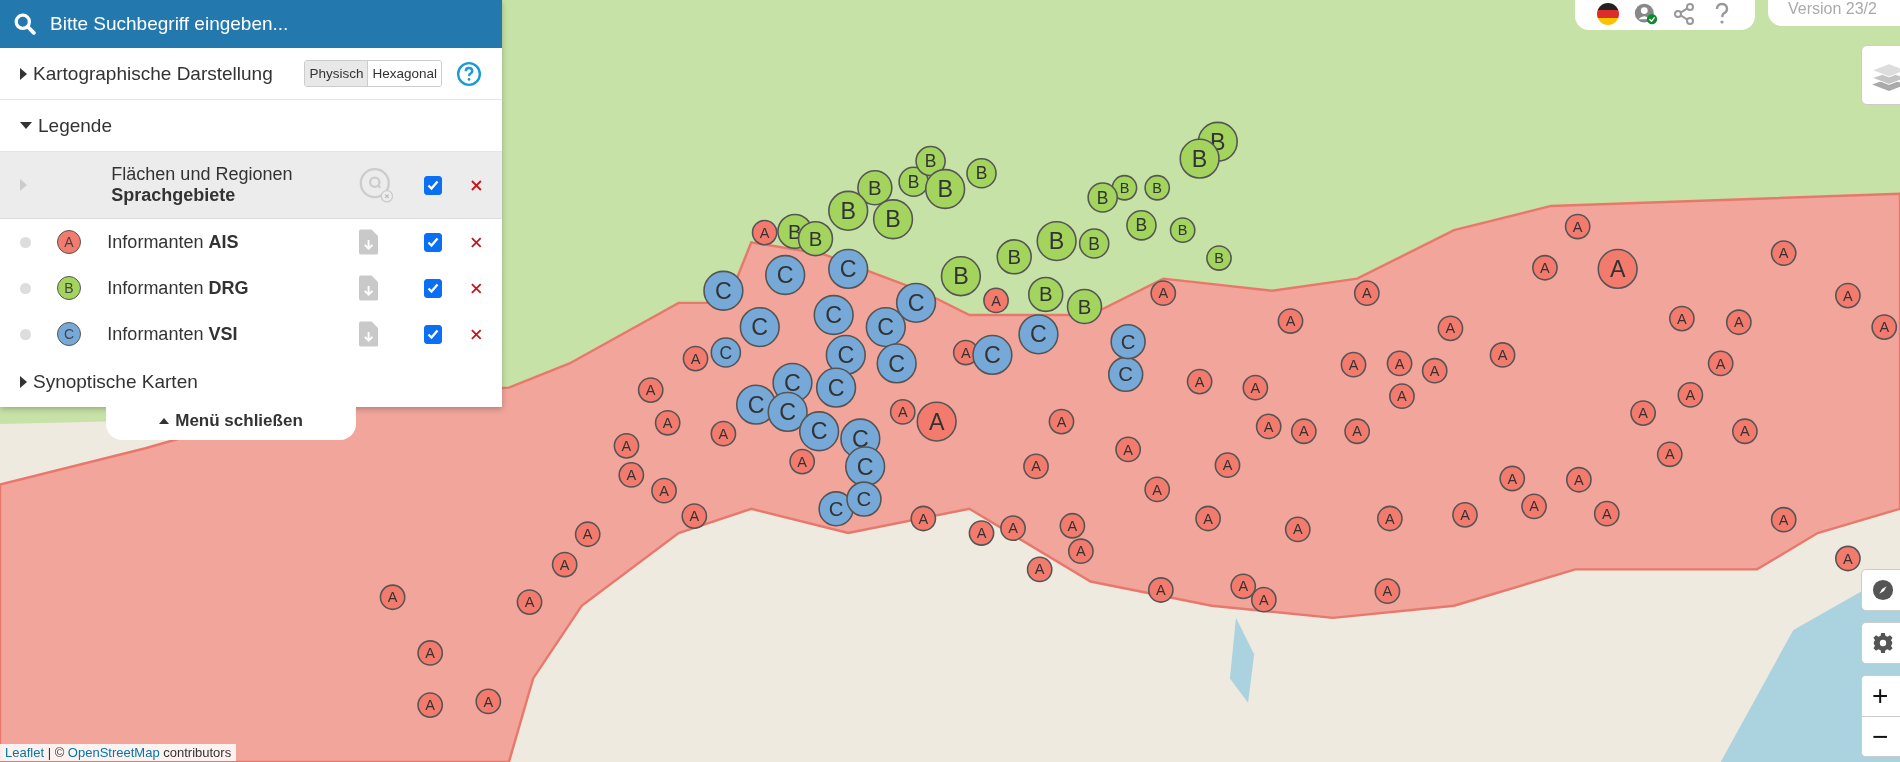 The image size is (1900, 762). I want to click on compass-button, so click(1880, 590).